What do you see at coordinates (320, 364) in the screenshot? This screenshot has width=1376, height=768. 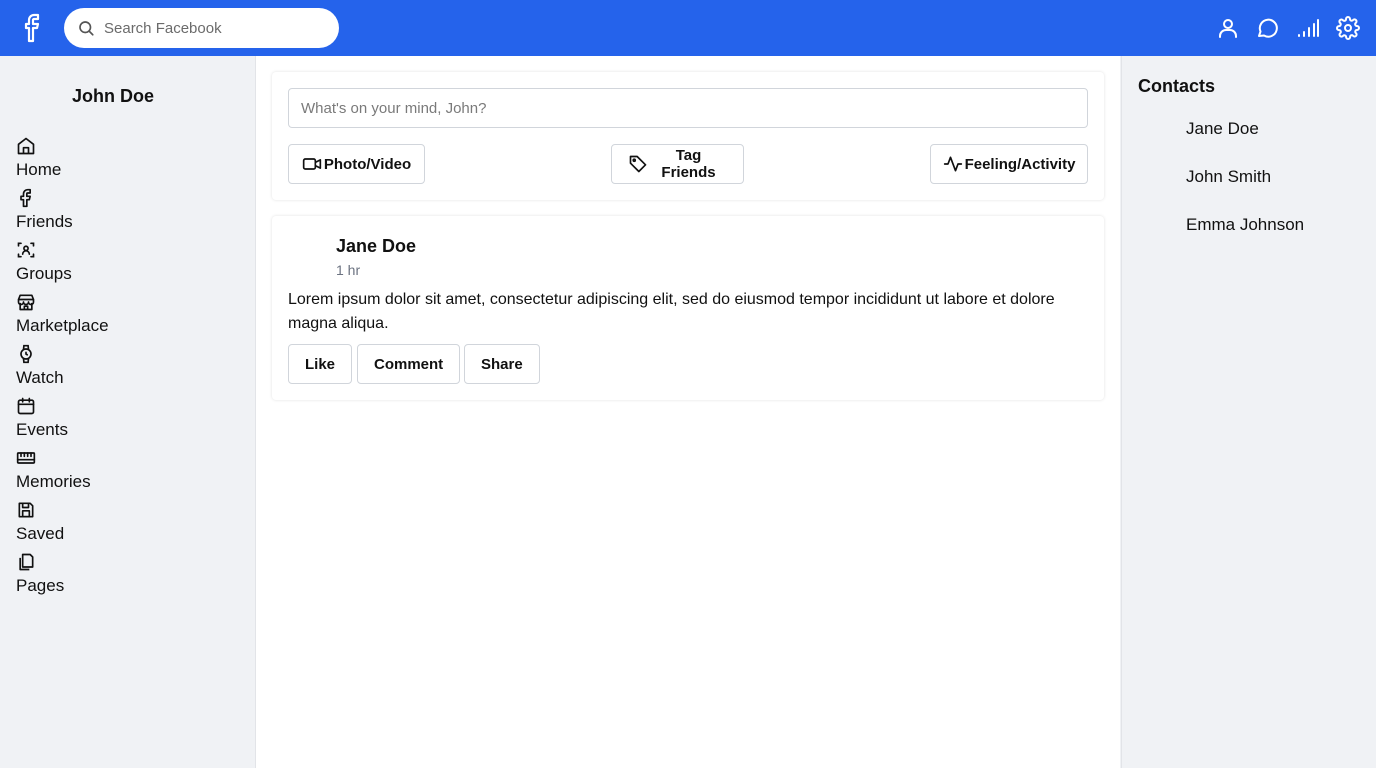 I see `like-button: Like` at bounding box center [320, 364].